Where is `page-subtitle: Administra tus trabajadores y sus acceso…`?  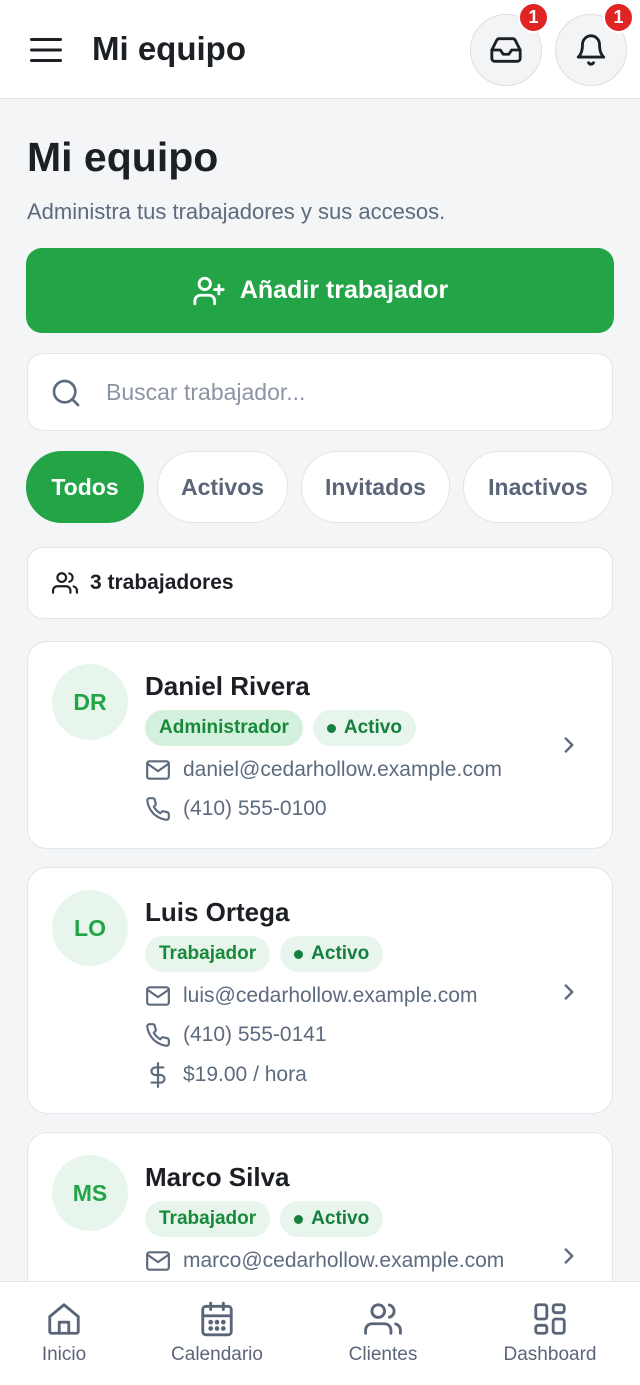 page-subtitle: Administra tus trabajadores y sus acceso… is located at coordinates (236, 211).